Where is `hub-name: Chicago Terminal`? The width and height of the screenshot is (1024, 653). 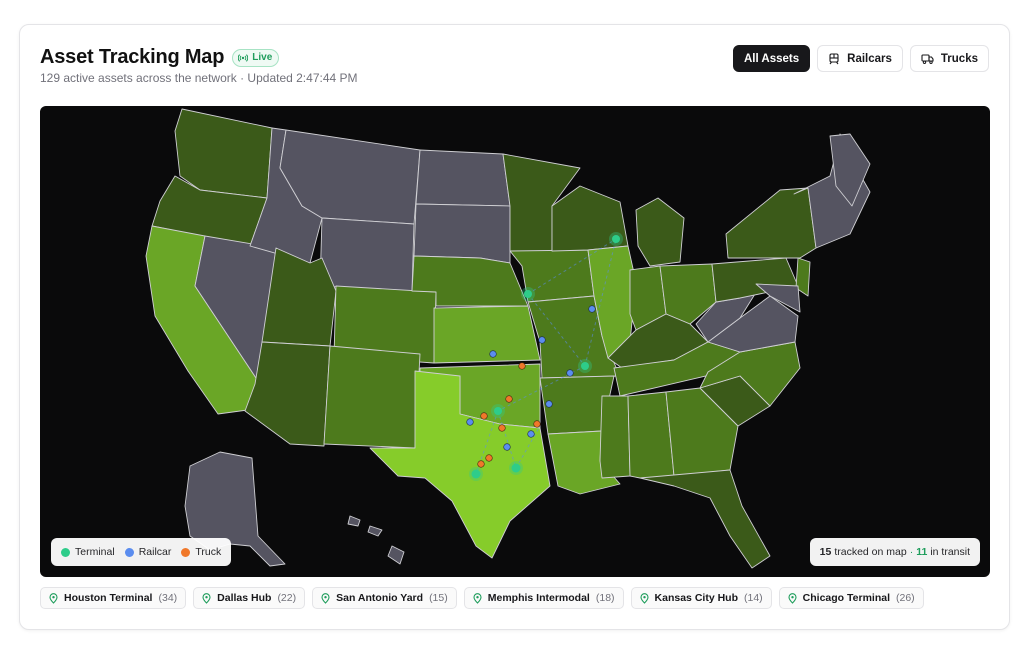
hub-name: Chicago Terminal is located at coordinates (846, 598).